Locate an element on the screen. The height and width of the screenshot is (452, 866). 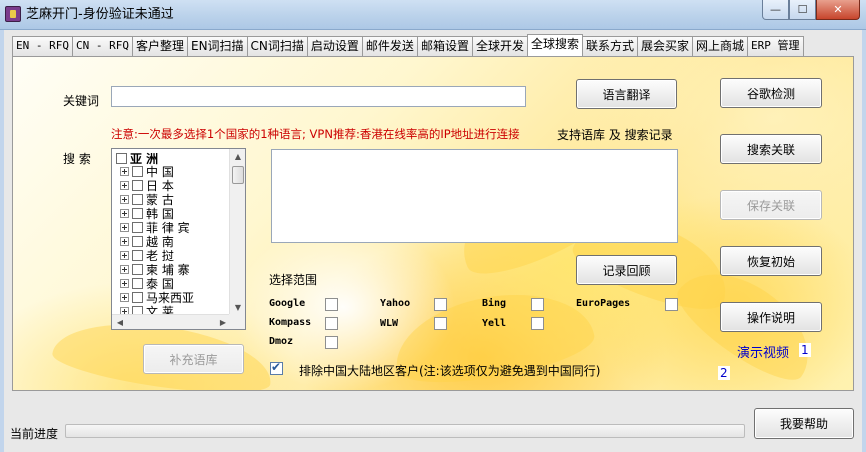
scroll-down-icon: ▼ is located at coordinates (237, 307).